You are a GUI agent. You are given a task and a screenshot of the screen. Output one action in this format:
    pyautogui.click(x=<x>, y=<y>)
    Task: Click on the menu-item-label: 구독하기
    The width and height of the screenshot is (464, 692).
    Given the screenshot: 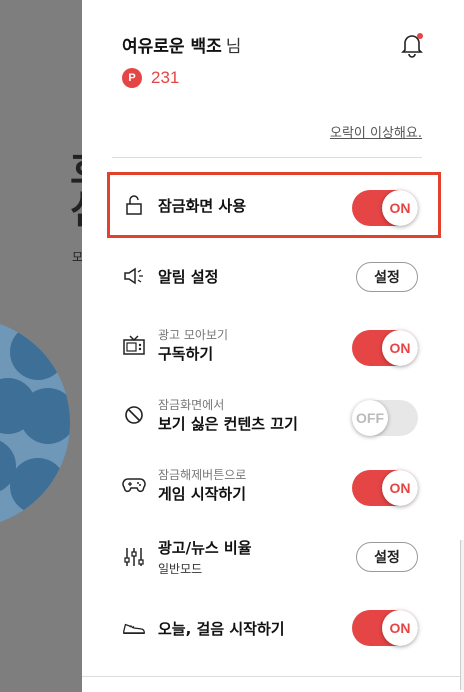 What is the action you would take?
    pyautogui.click(x=186, y=354)
    